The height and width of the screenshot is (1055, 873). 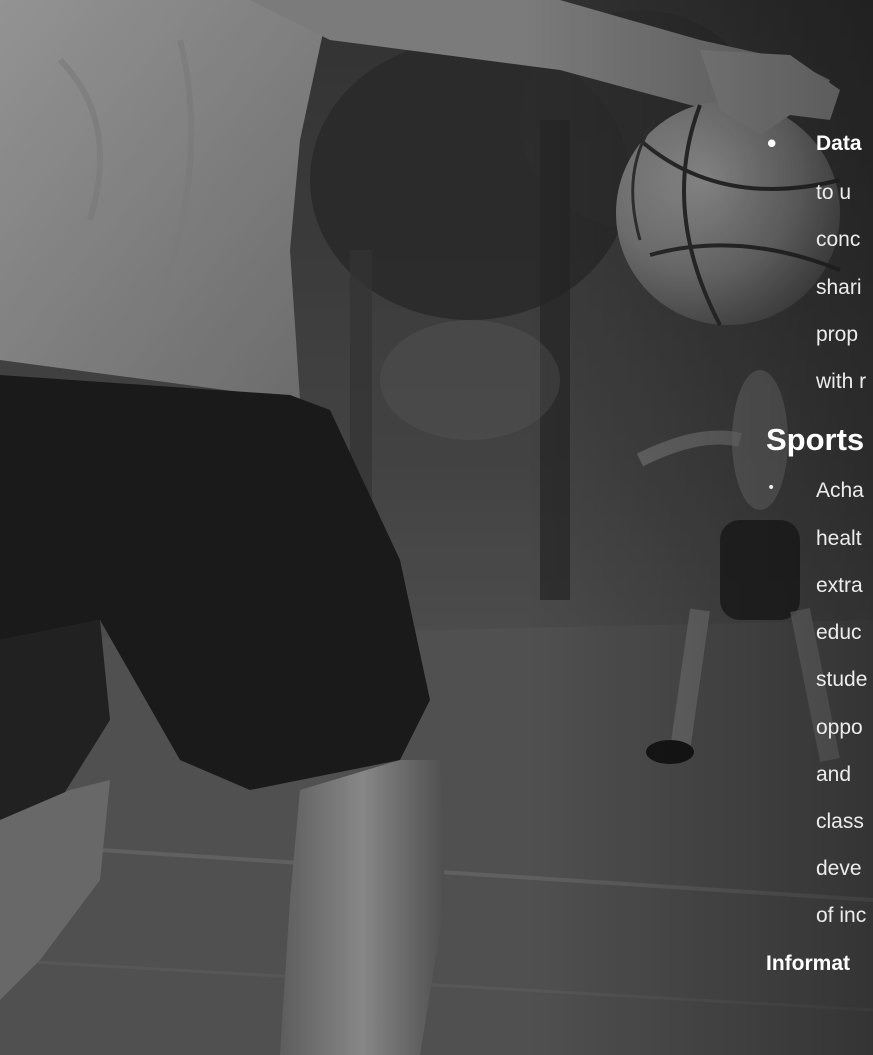 What do you see at coordinates (842, 679) in the screenshot?
I see `section-two-line: stude` at bounding box center [842, 679].